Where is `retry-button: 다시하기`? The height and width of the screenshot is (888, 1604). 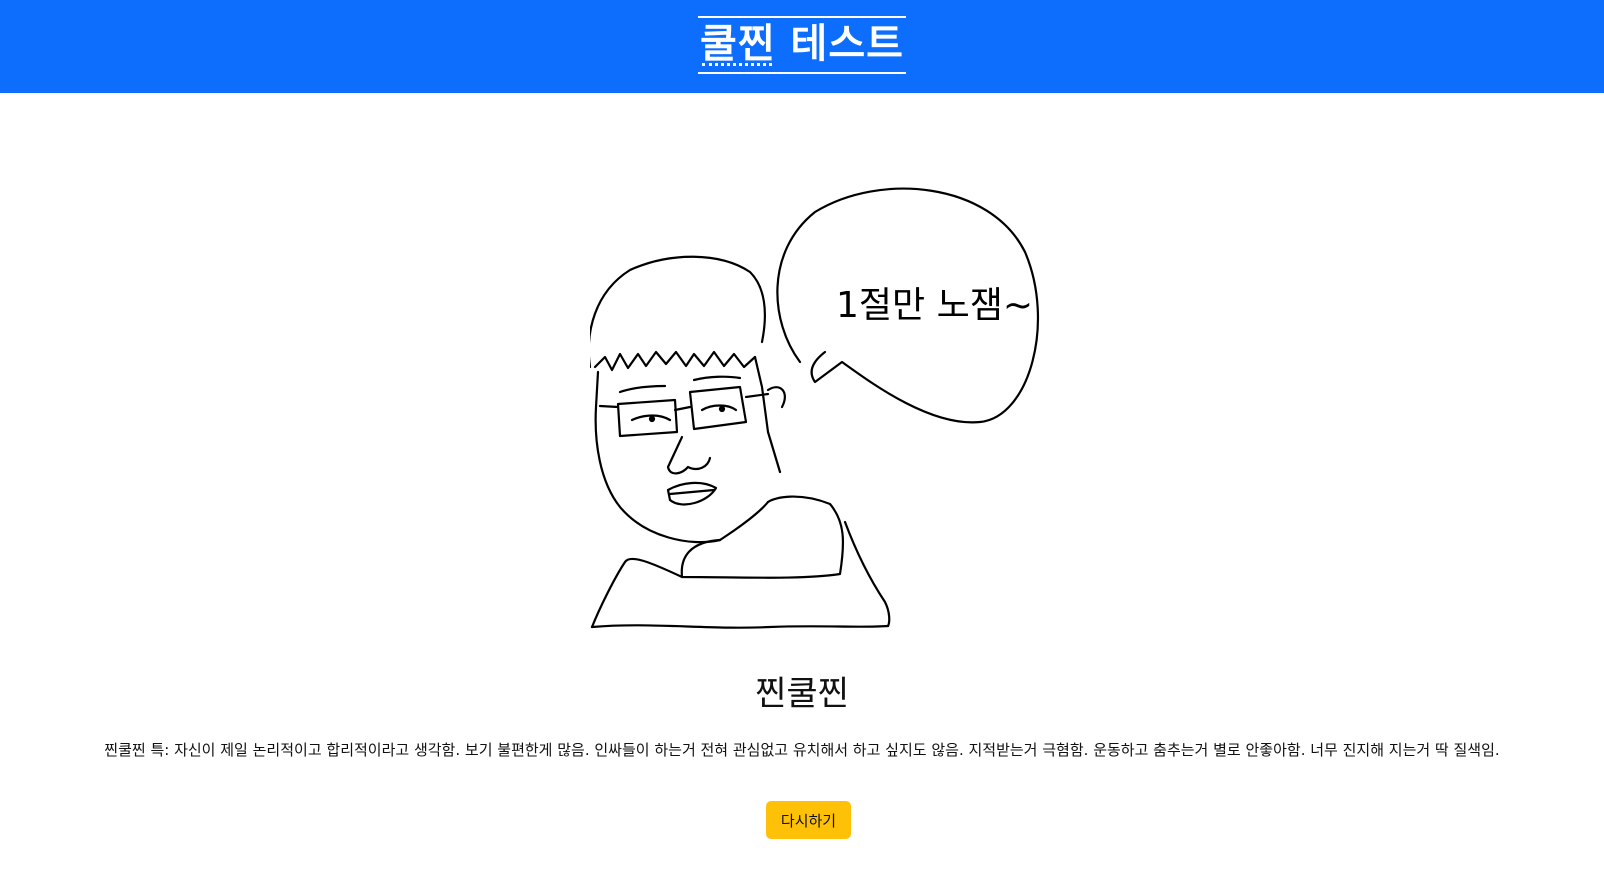
retry-button: 다시하기 is located at coordinates (808, 820).